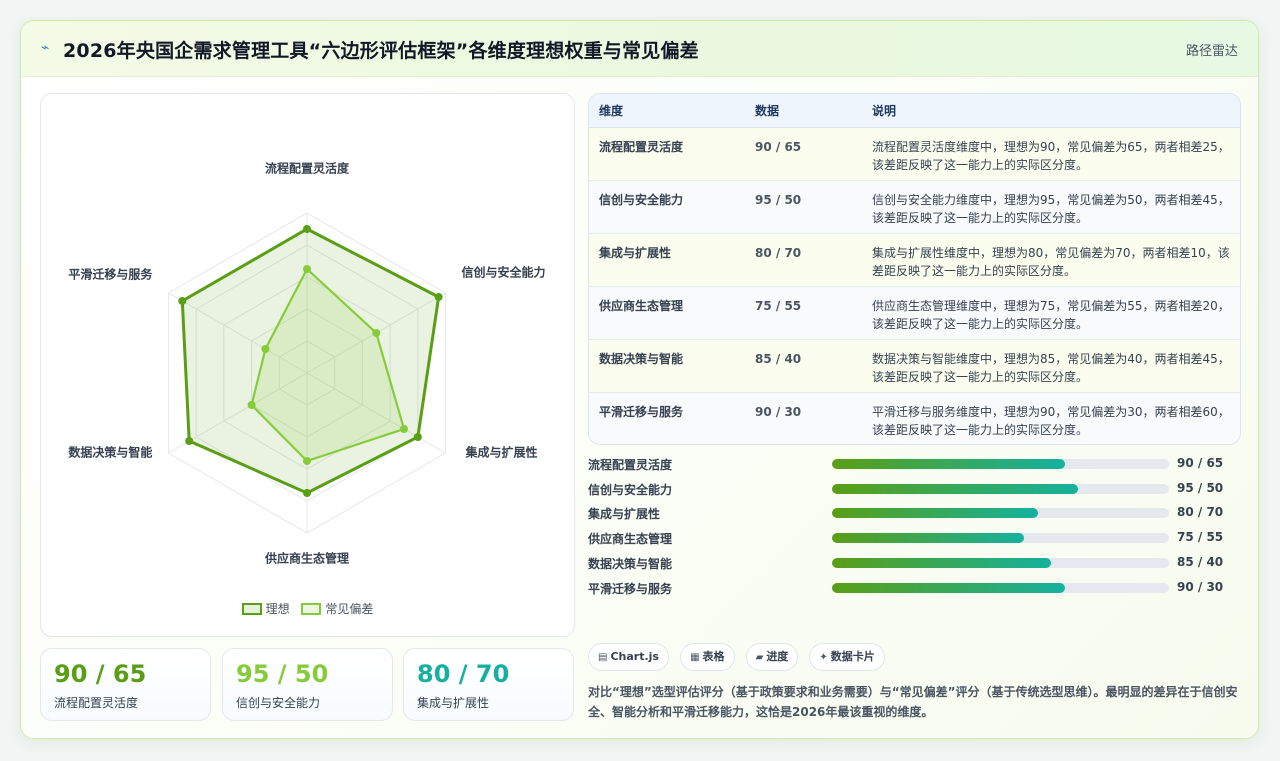  I want to click on chip-table: ▦ 表格, so click(707, 657).